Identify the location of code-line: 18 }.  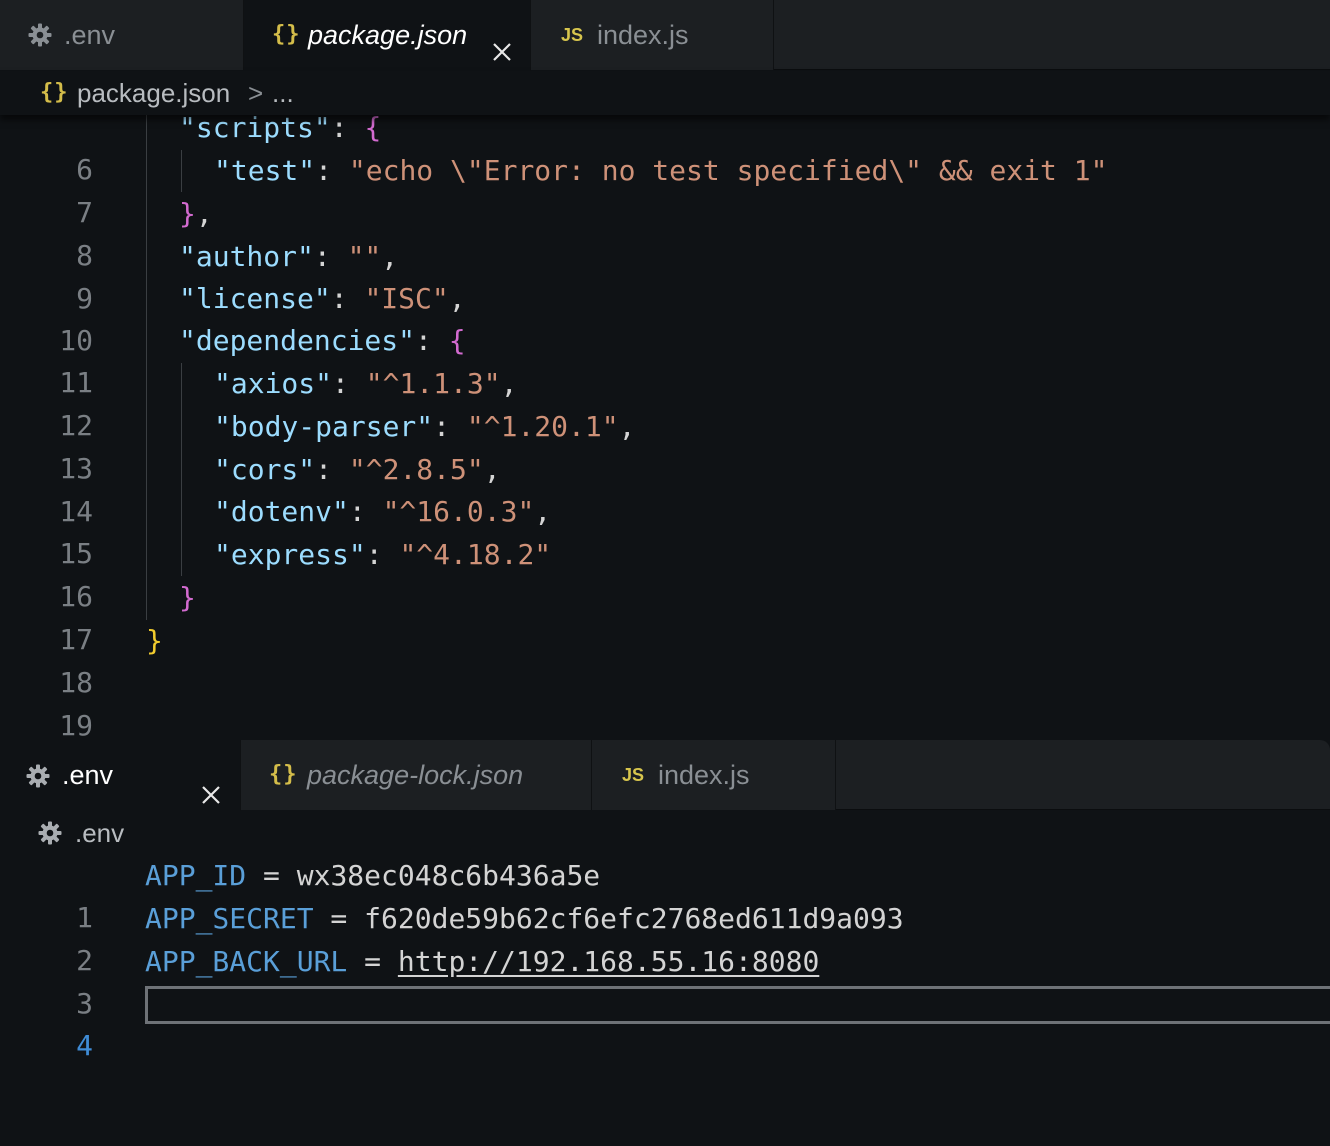
(665, 659).